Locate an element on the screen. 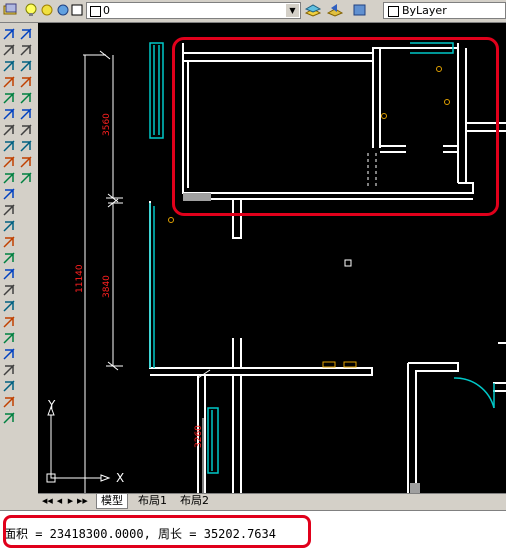 Image resolution: width=506 pixels, height=554 pixels. layer-manager-icon is located at coordinates (10, 10).